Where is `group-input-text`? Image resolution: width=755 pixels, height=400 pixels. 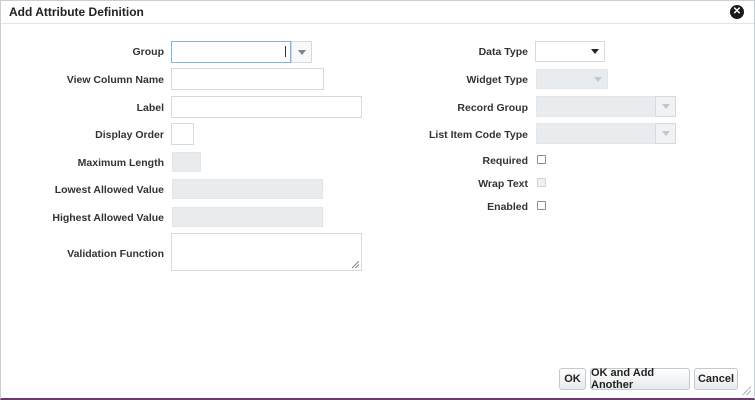
group-input-text is located at coordinates (231, 52).